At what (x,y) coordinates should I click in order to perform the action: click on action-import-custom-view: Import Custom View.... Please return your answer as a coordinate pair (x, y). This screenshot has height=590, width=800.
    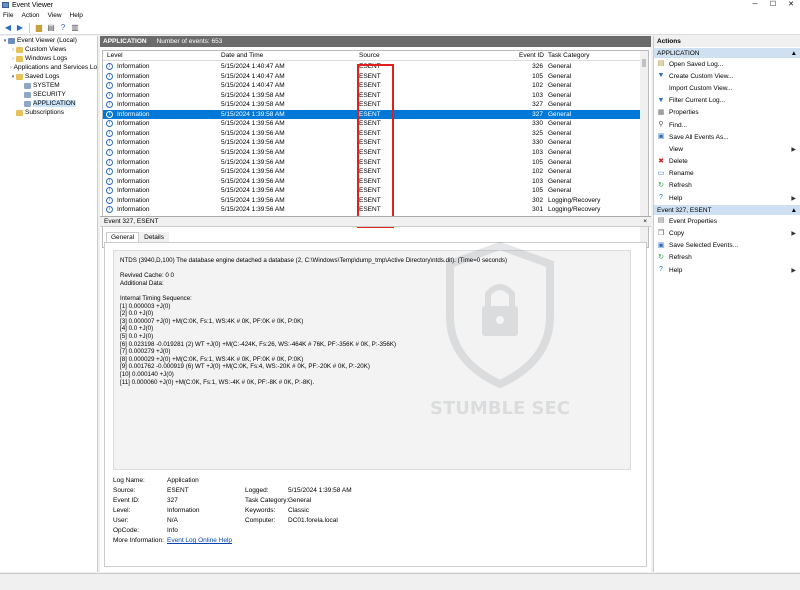
    Looking at the image, I should click on (727, 88).